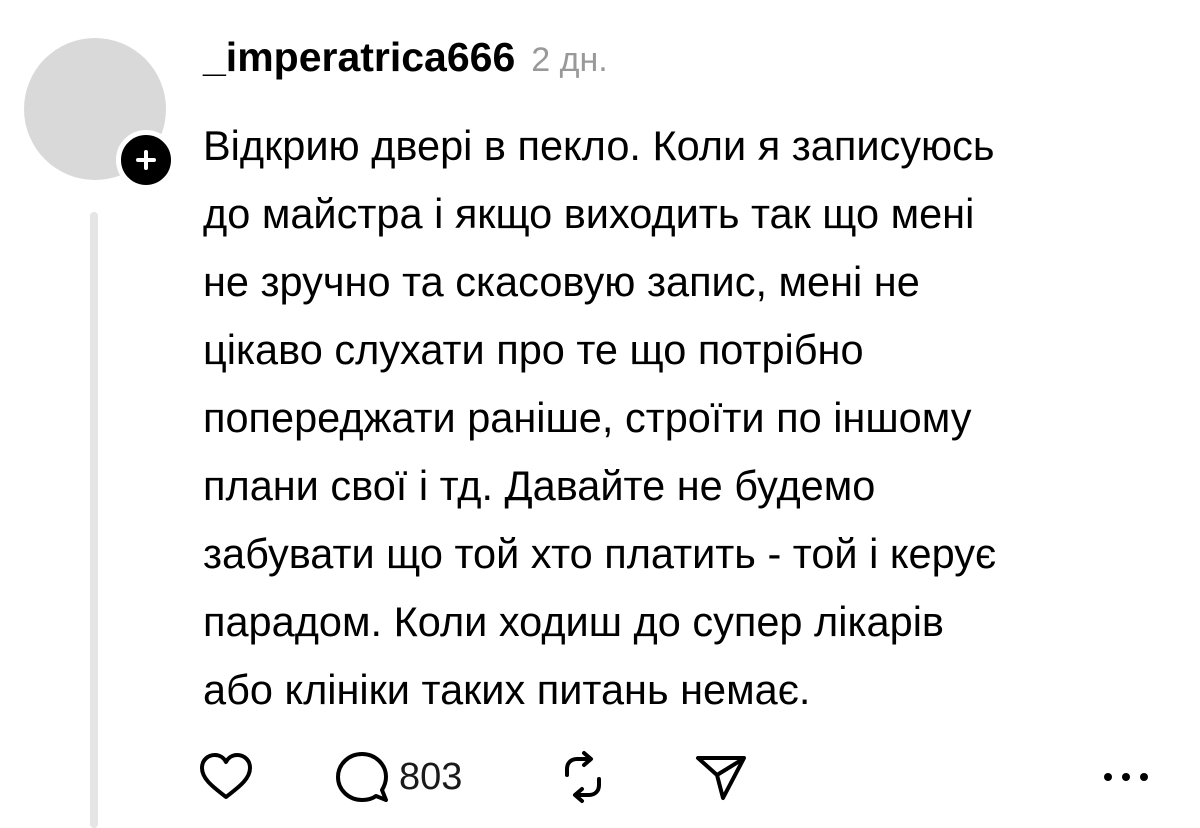 The image size is (1200, 828). I want to click on more-button, so click(1126, 777).